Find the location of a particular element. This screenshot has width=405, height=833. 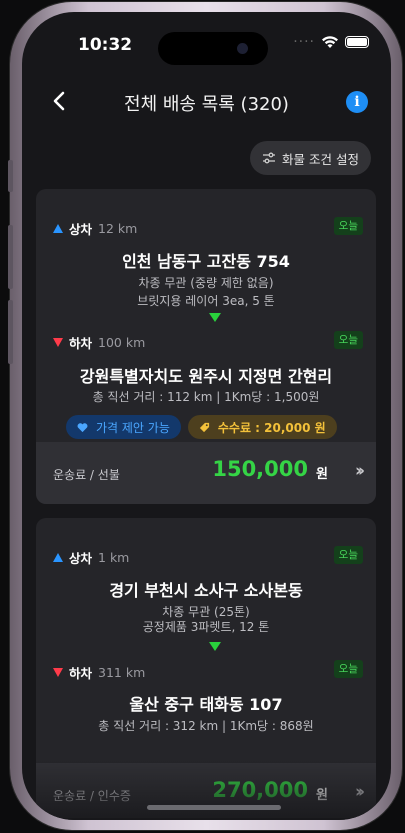

status-bar: 10:32 ···· is located at coordinates (206, 43).